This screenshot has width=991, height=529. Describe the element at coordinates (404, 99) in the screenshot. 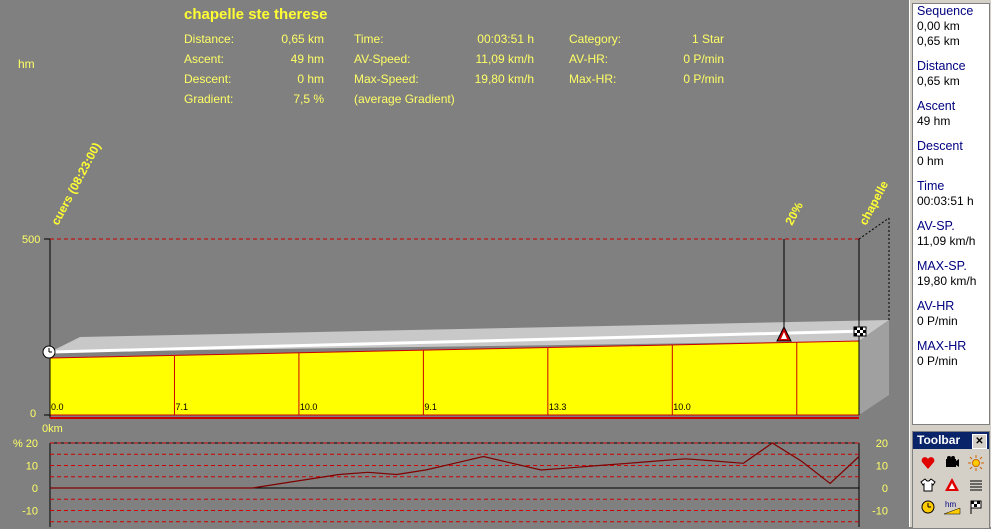

I see `avg-gradient-note: (average Gradient)` at that location.